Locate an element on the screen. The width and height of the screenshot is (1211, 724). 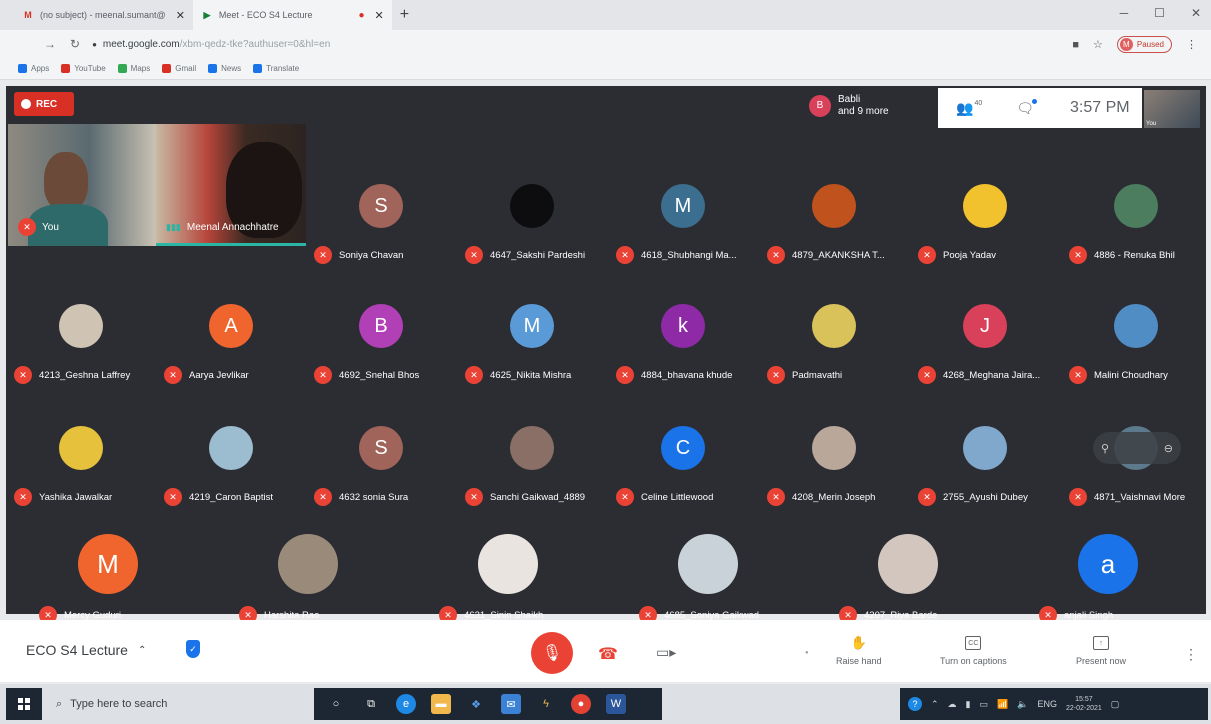
star-icon: ☆ is located at coordinates (1098, 44).